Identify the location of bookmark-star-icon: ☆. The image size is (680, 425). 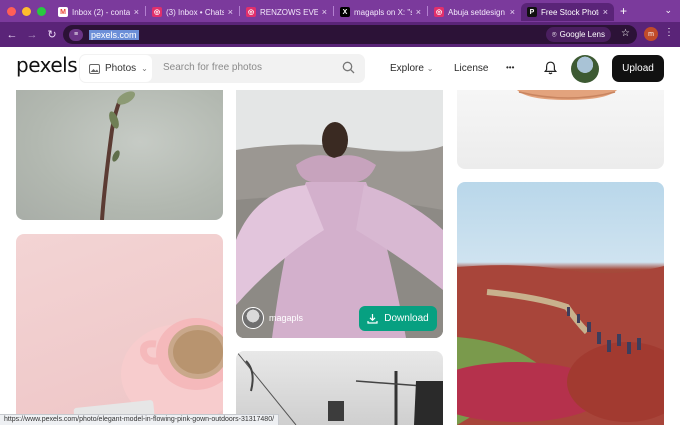
(625, 33).